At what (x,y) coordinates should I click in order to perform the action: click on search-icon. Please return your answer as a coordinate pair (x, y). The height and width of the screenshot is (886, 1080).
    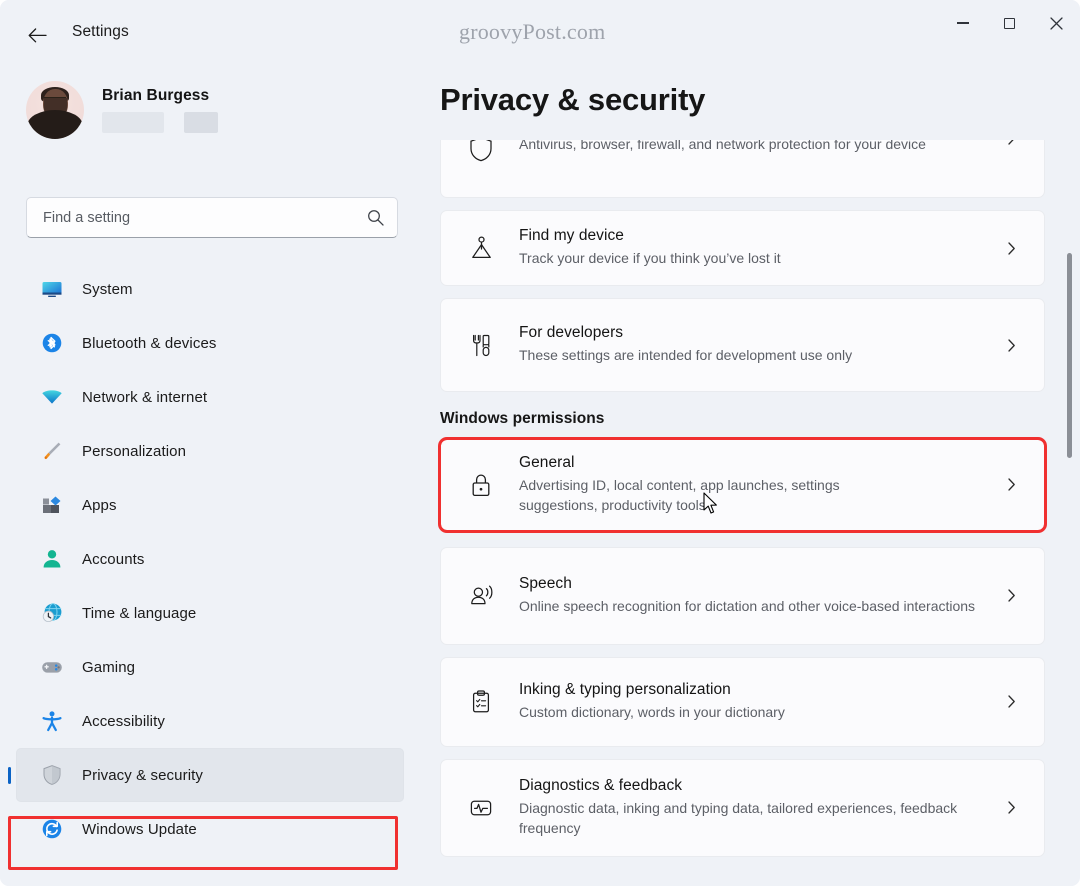
    Looking at the image, I should click on (375, 217).